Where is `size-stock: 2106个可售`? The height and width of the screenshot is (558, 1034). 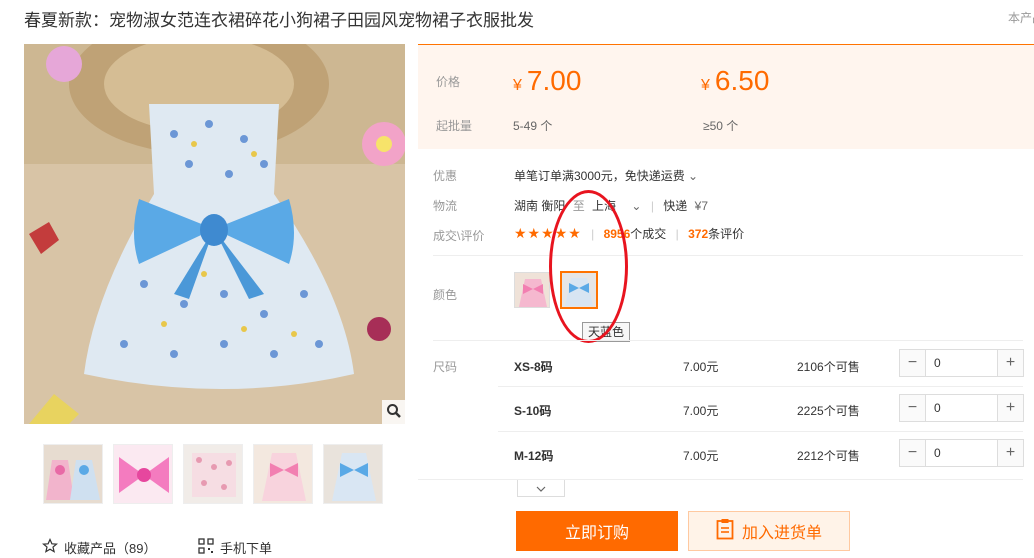
size-stock: 2106个可售 is located at coordinates (828, 367).